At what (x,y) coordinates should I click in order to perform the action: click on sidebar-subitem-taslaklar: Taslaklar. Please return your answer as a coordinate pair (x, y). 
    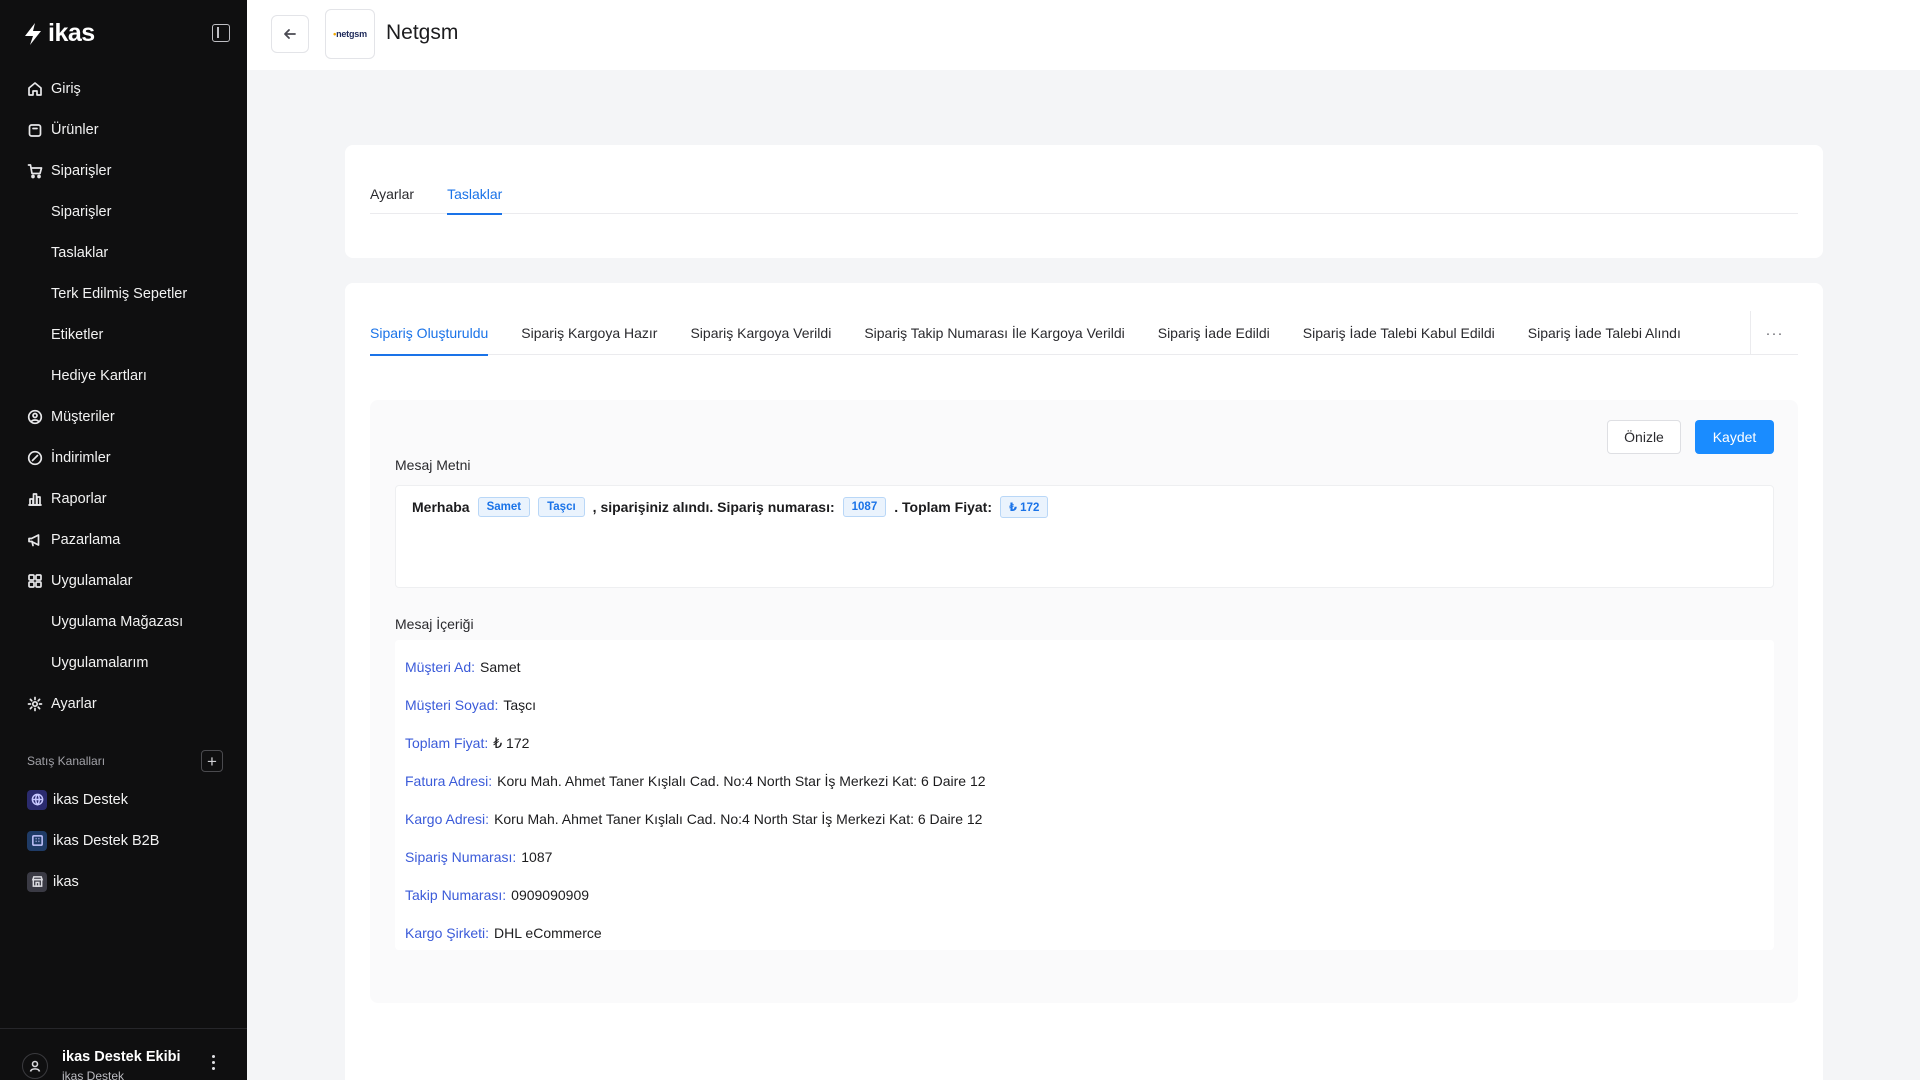
    Looking at the image, I should click on (123, 252).